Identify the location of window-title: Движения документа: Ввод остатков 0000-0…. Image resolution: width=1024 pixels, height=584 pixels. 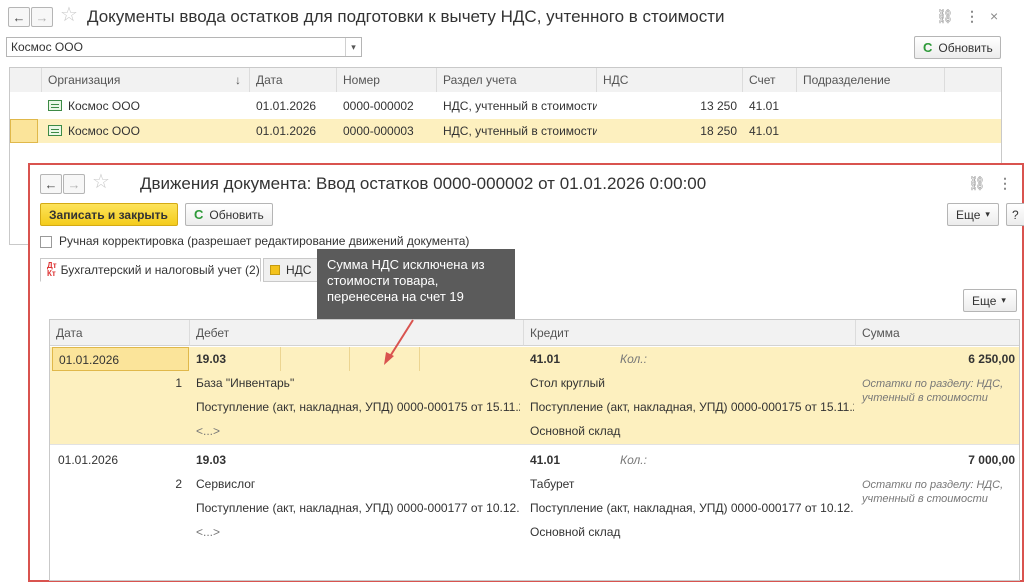
(423, 183).